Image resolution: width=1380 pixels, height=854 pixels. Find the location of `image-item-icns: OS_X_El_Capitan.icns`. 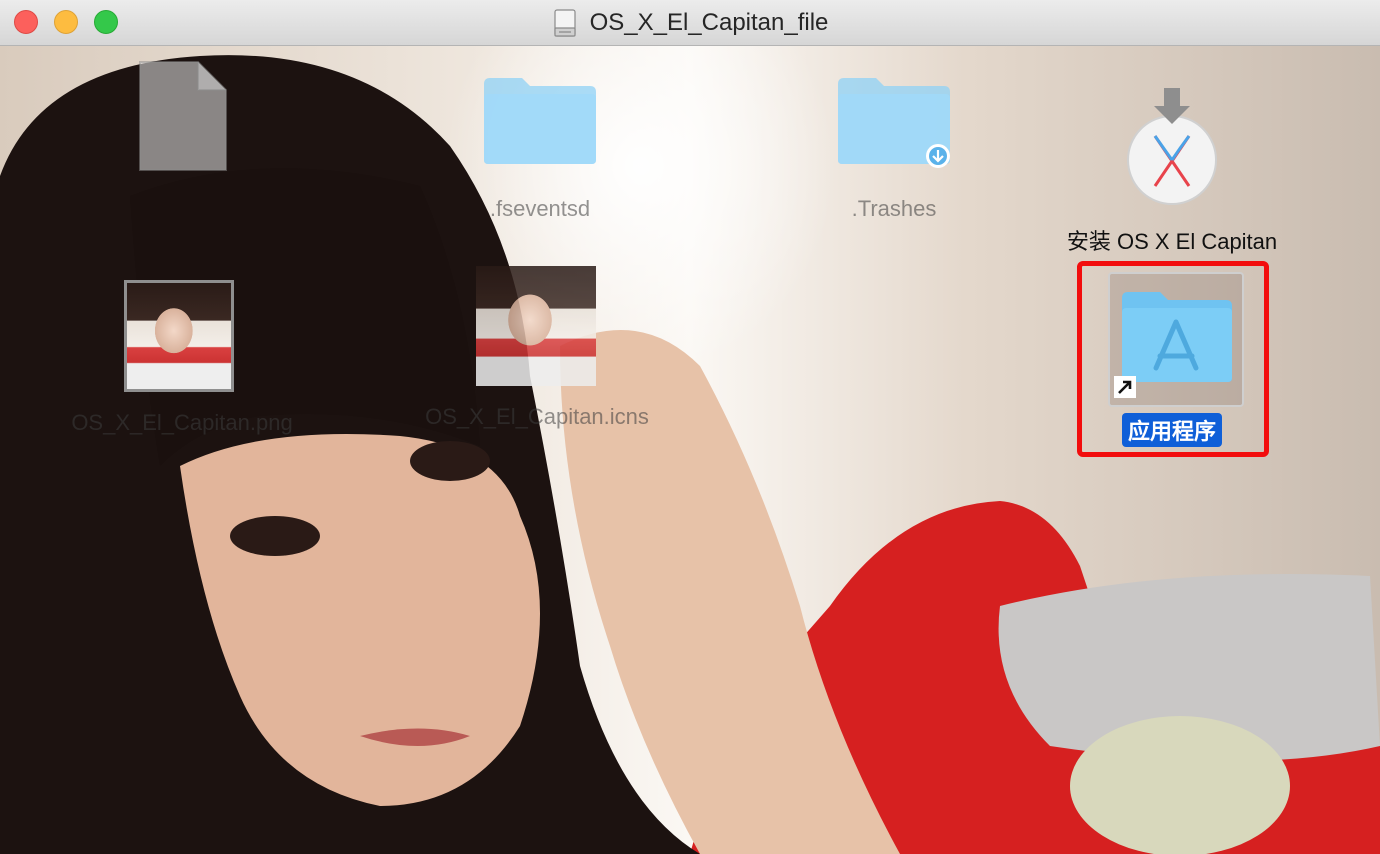

image-item-icns: OS_X_El_Capitan.icns is located at coordinates (537, 351).